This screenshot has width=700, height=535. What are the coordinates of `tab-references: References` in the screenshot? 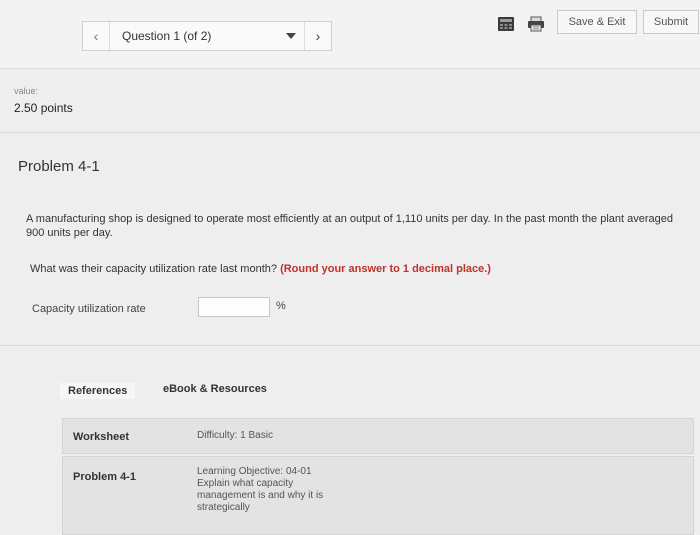 It's located at (98, 391).